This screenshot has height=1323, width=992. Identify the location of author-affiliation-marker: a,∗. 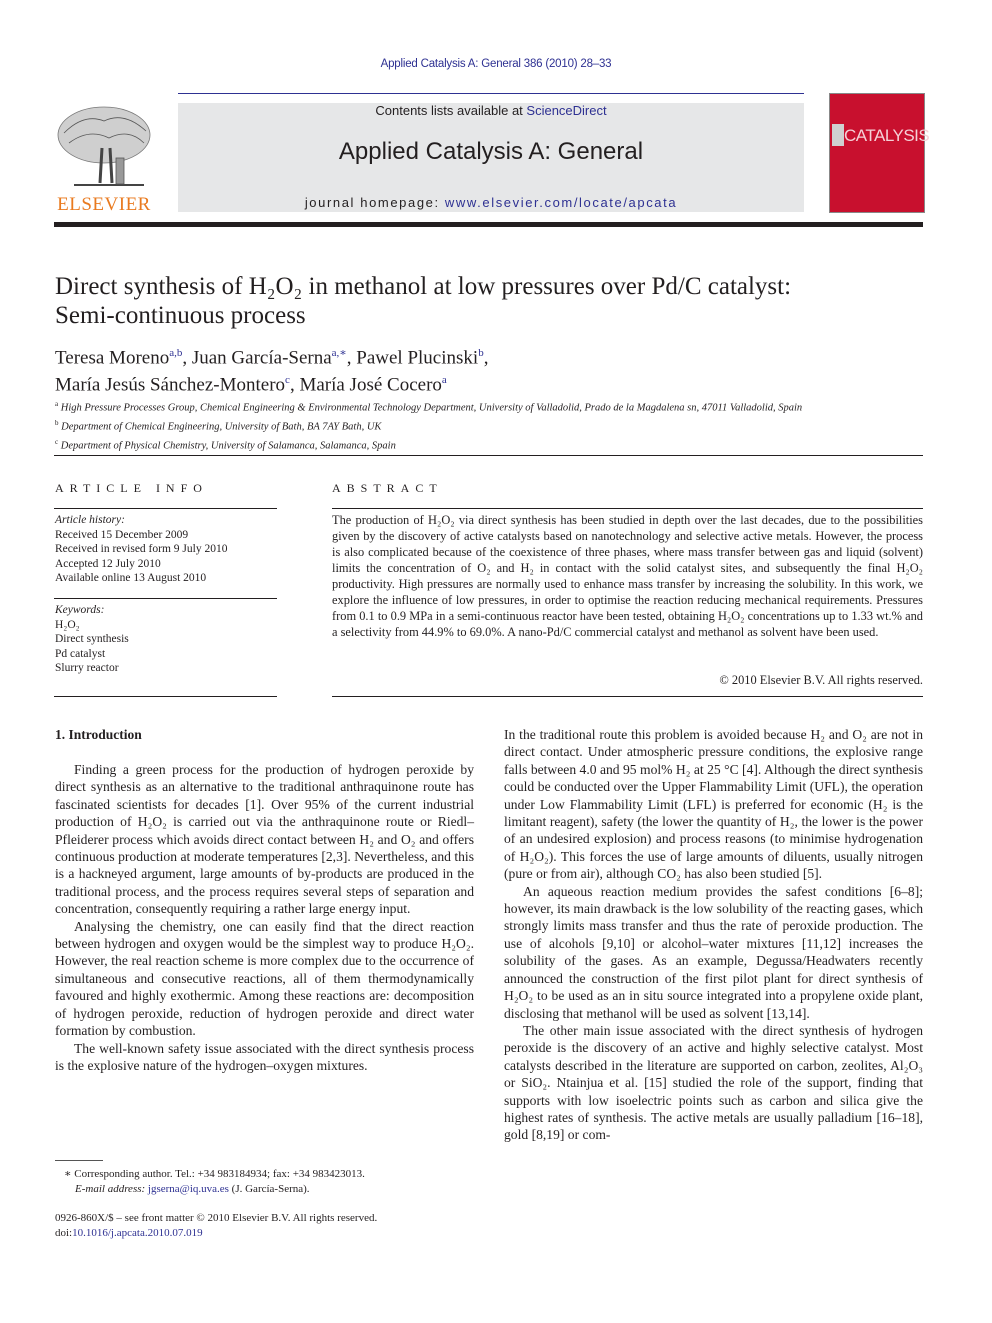
(339, 353).